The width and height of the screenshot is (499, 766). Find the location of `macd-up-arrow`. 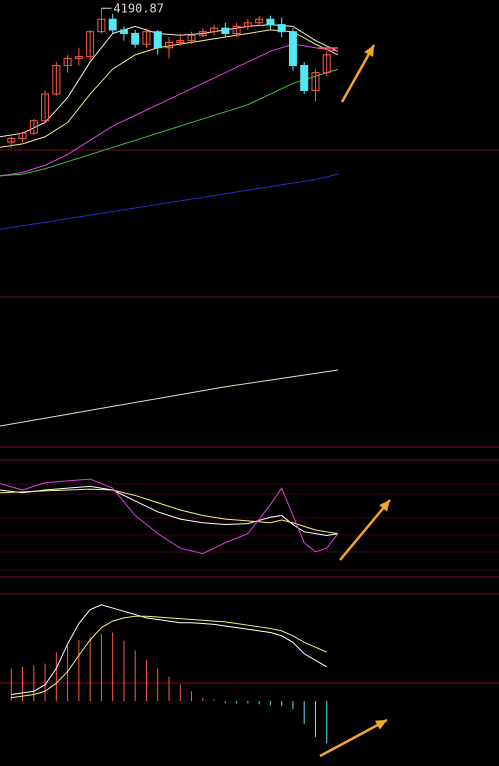

macd-up-arrow is located at coordinates (353, 738).